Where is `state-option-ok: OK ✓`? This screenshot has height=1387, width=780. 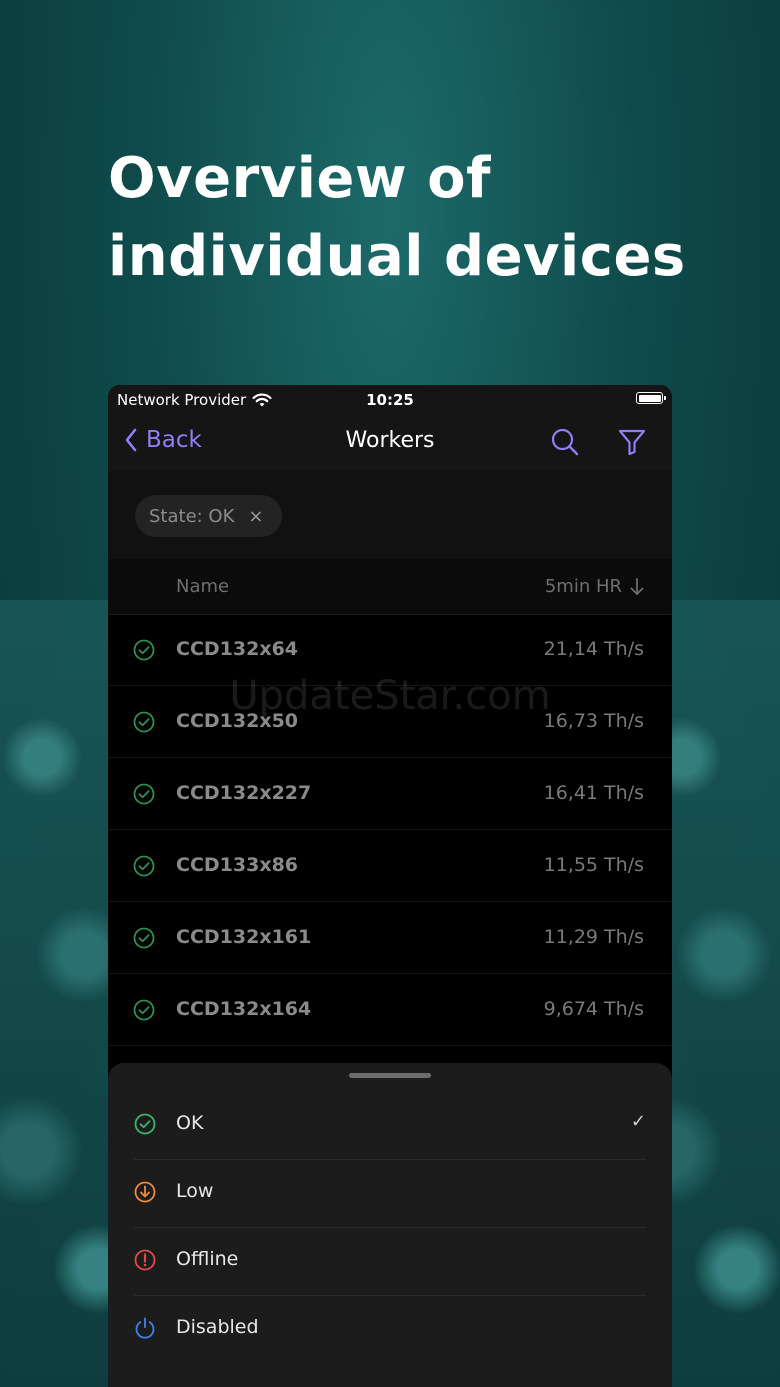 state-option-ok: OK ✓ is located at coordinates (390, 1125).